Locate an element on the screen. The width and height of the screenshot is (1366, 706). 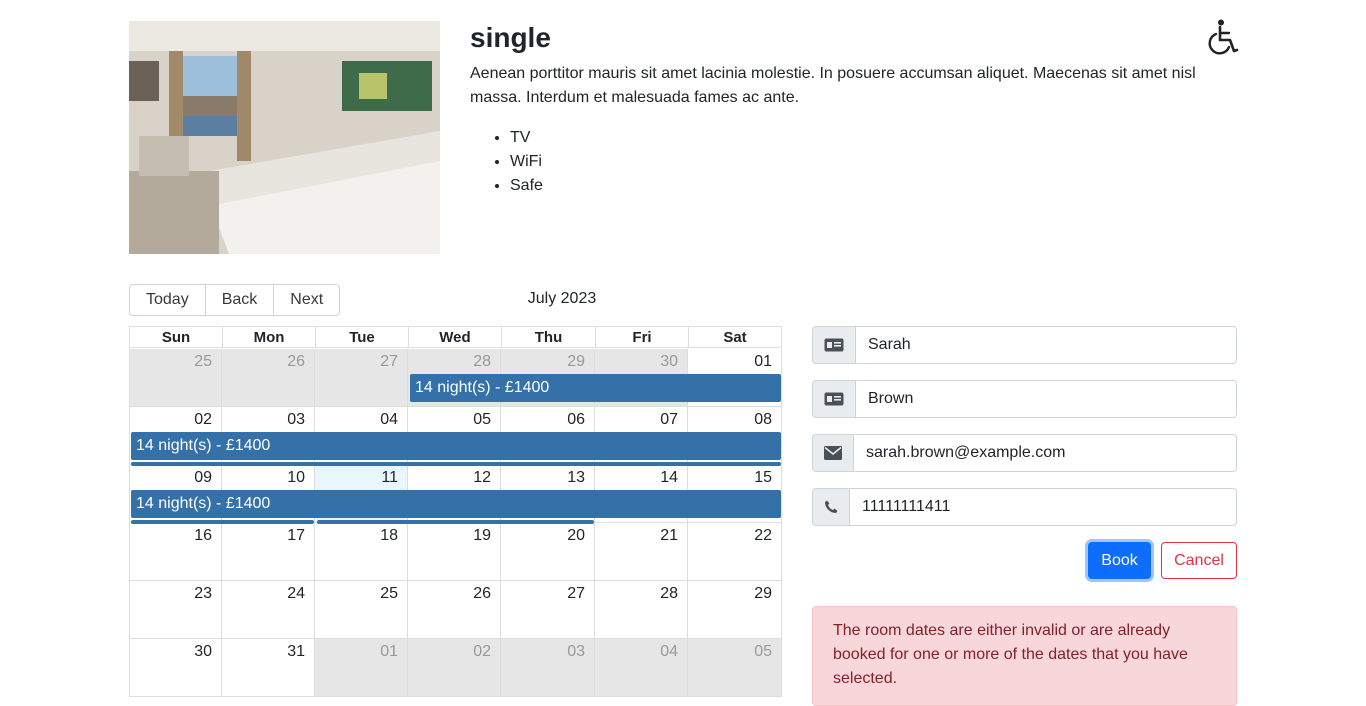
phone-input is located at coordinates (1043, 507).